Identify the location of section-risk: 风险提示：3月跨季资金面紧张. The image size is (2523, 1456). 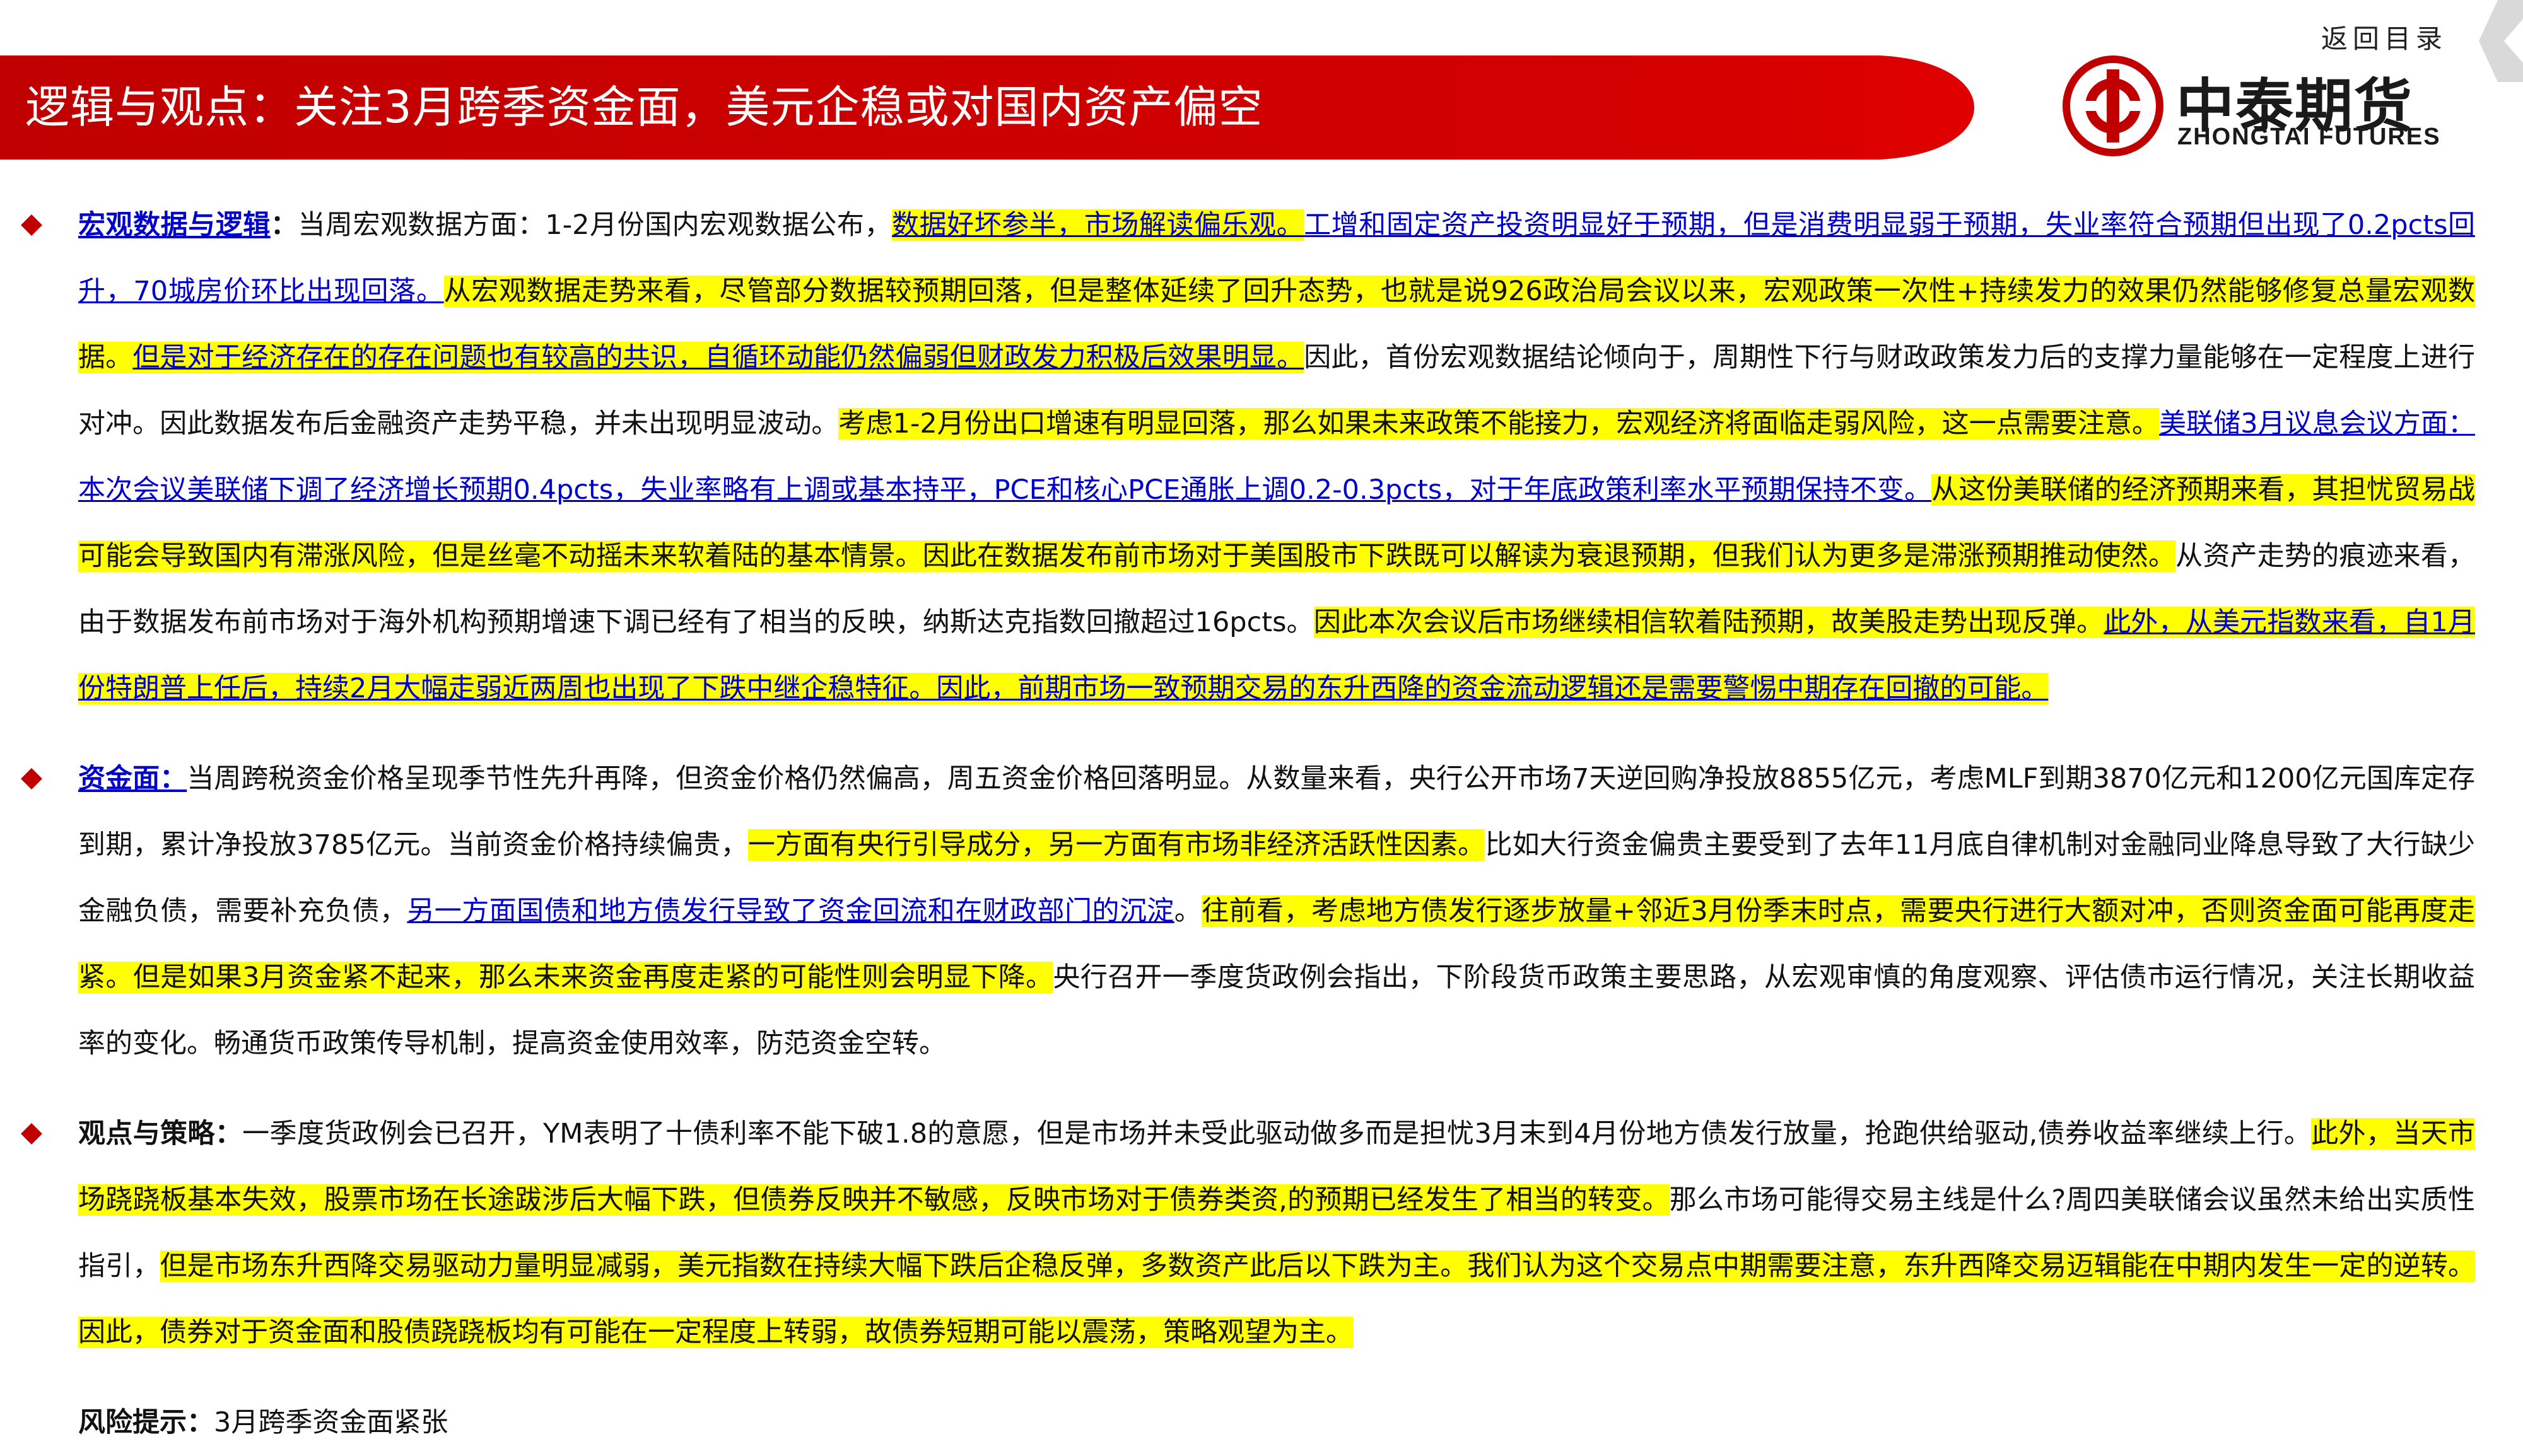
(1262, 1423).